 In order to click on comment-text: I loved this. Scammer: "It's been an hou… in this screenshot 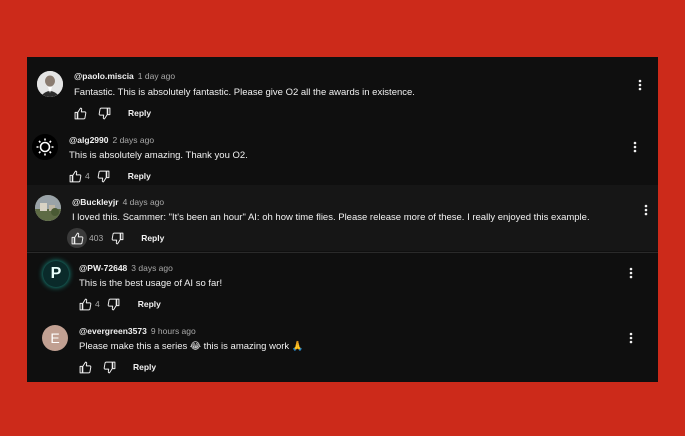, I will do `click(331, 217)`.